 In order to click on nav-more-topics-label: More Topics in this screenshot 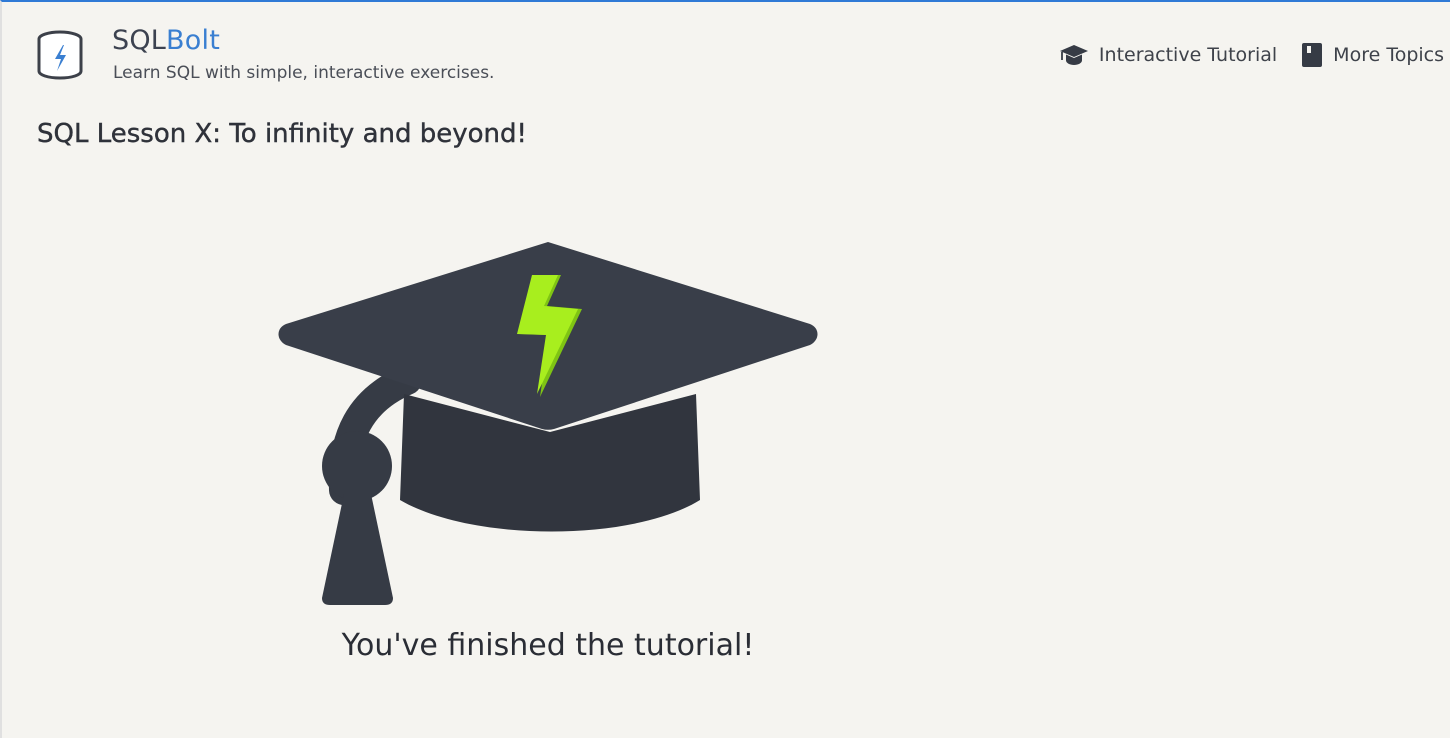, I will do `click(1388, 55)`.